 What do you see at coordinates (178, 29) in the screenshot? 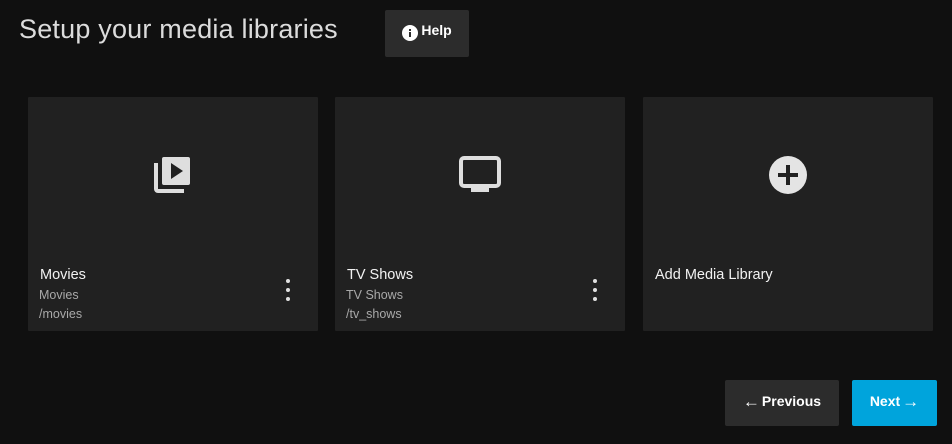
I see `page-title: Setup your media libraries` at bounding box center [178, 29].